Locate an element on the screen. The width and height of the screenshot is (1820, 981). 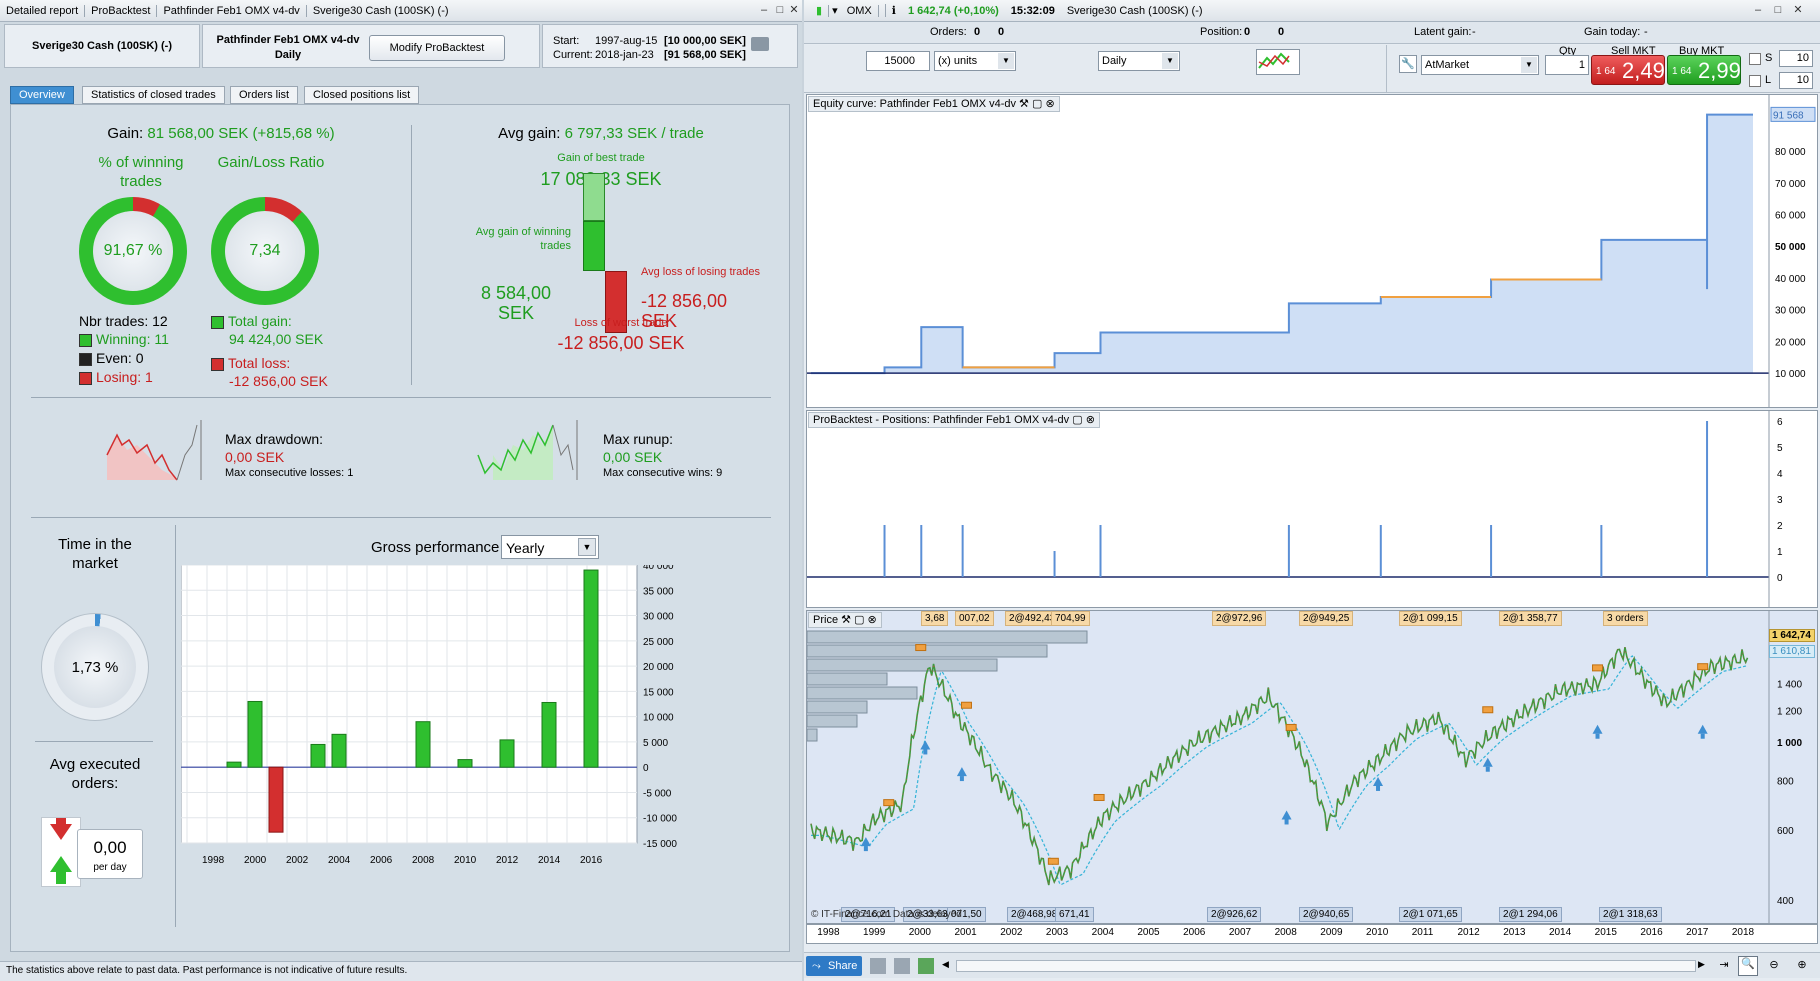
y-tick-label: 5 is located at coordinates (1780, 448).